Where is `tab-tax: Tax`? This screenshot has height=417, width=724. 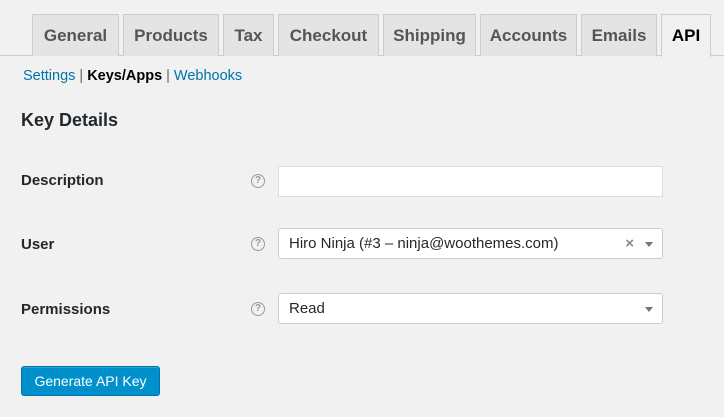
tab-tax: Tax is located at coordinates (248, 35).